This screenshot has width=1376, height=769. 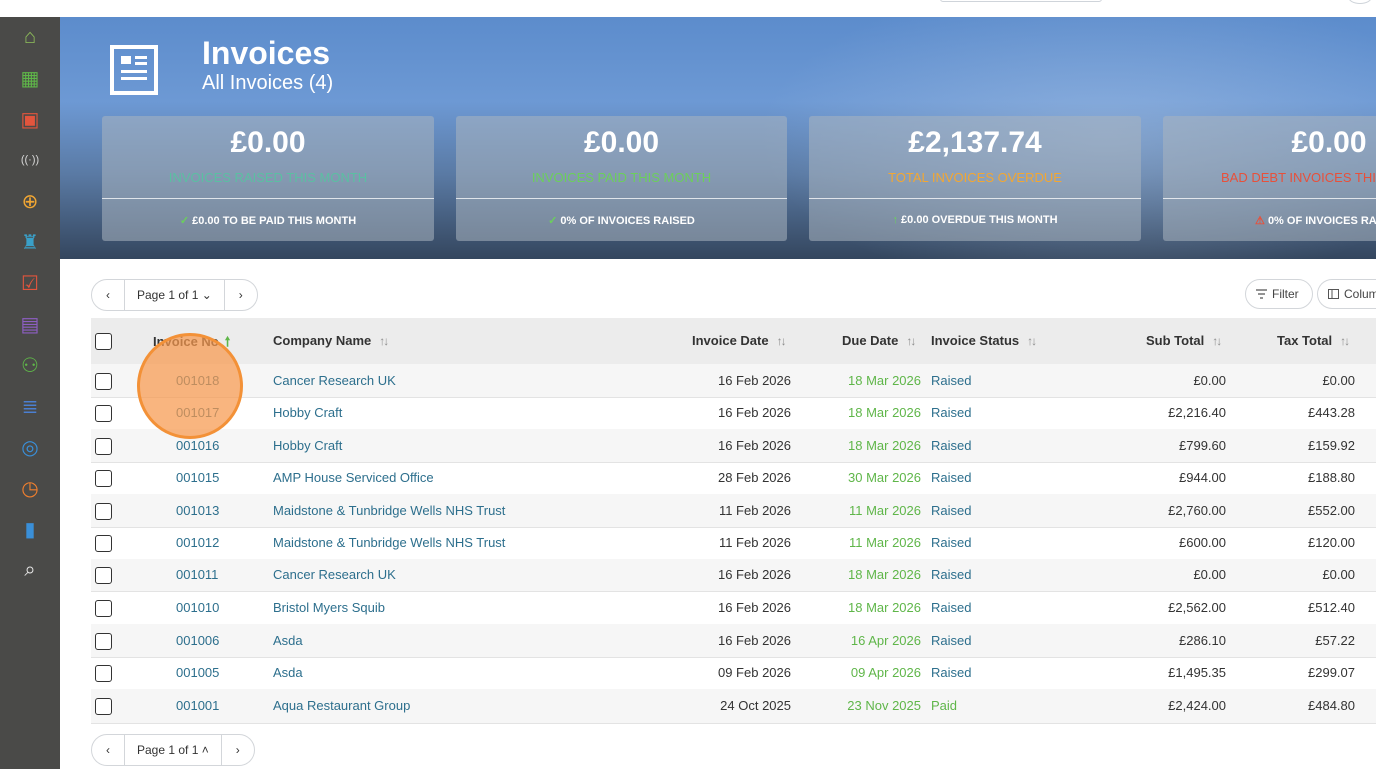 I want to click on invoice-number-link: 001005, so click(x=197, y=672).